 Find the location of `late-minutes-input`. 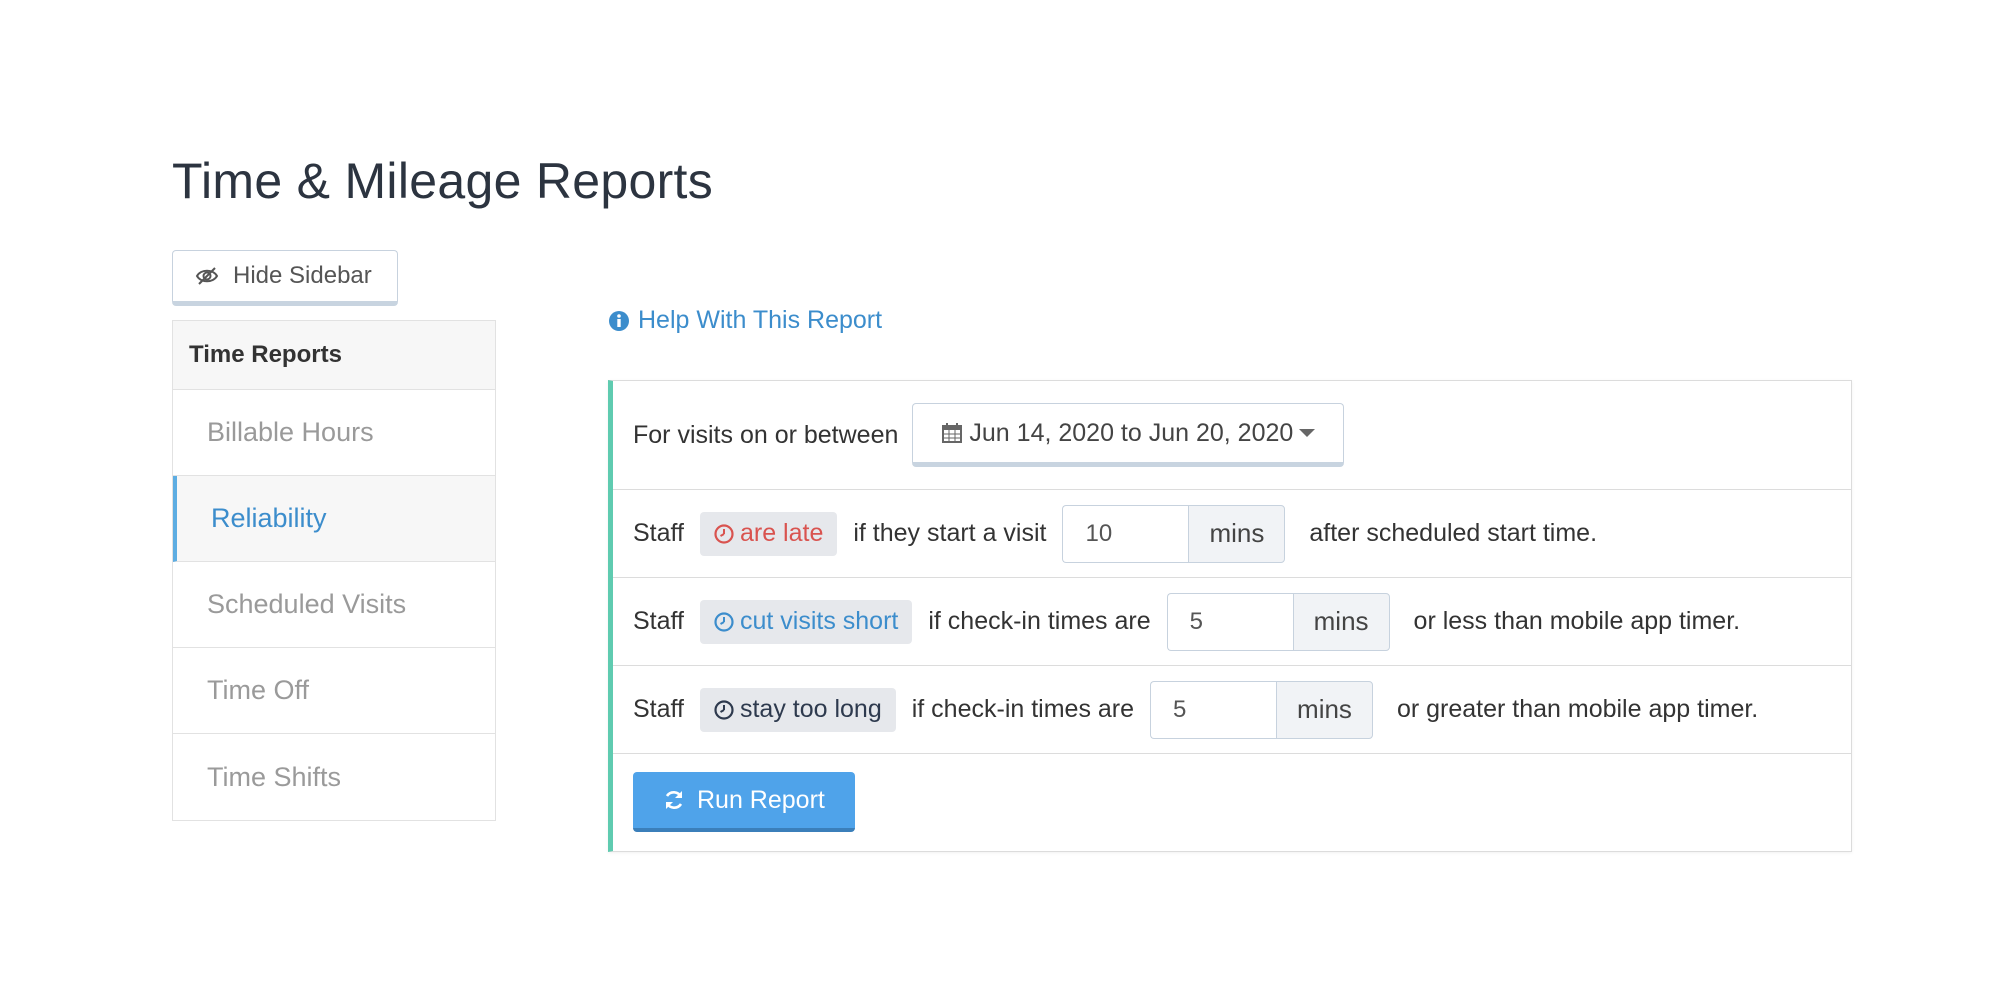

late-minutes-input is located at coordinates (1125, 533).